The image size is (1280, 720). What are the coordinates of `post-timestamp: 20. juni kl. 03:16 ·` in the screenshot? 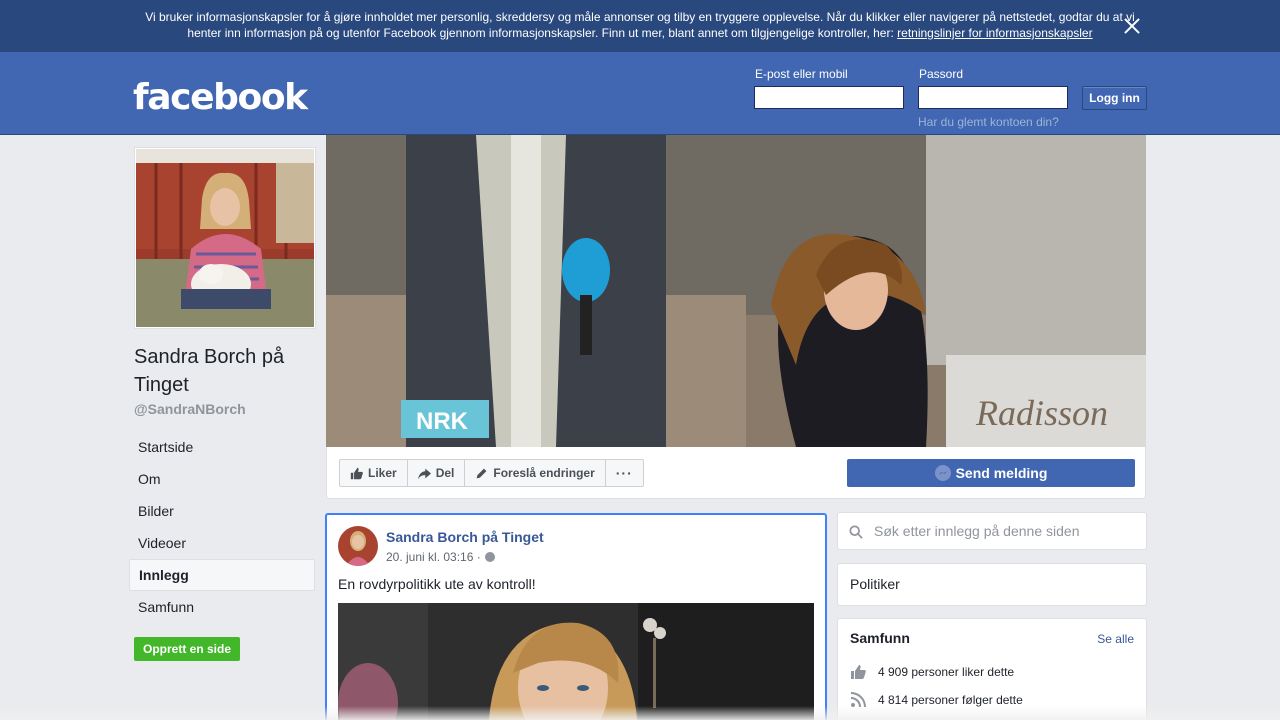 It's located at (440, 557).